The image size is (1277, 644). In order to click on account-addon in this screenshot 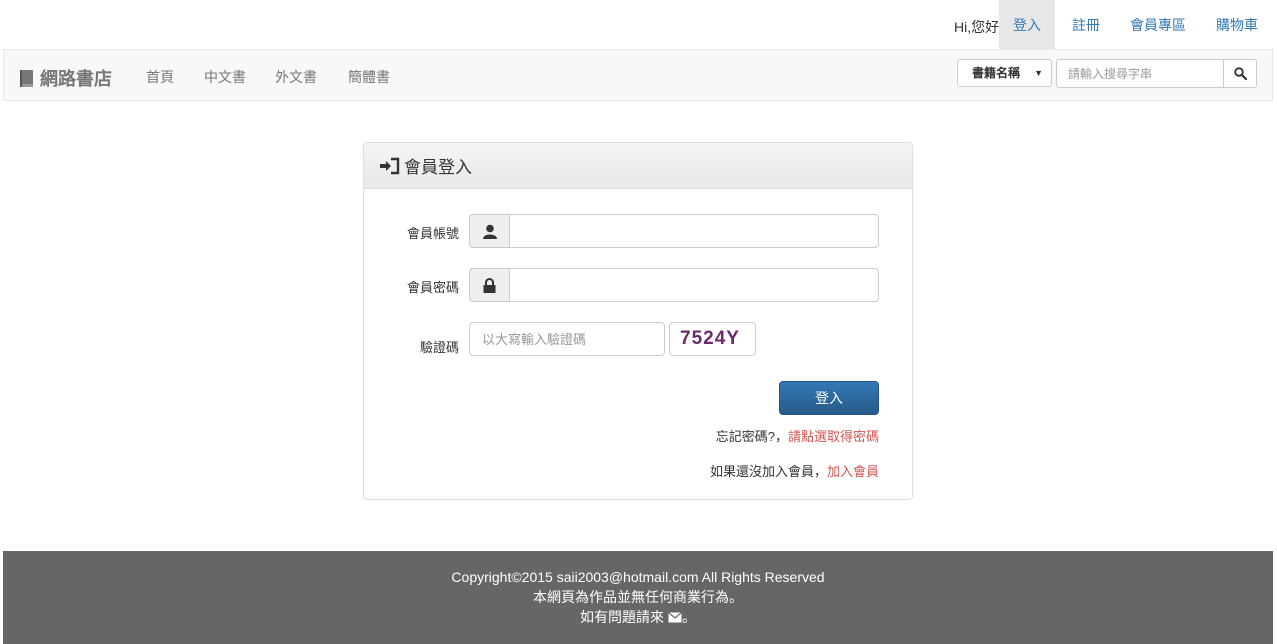, I will do `click(489, 231)`.